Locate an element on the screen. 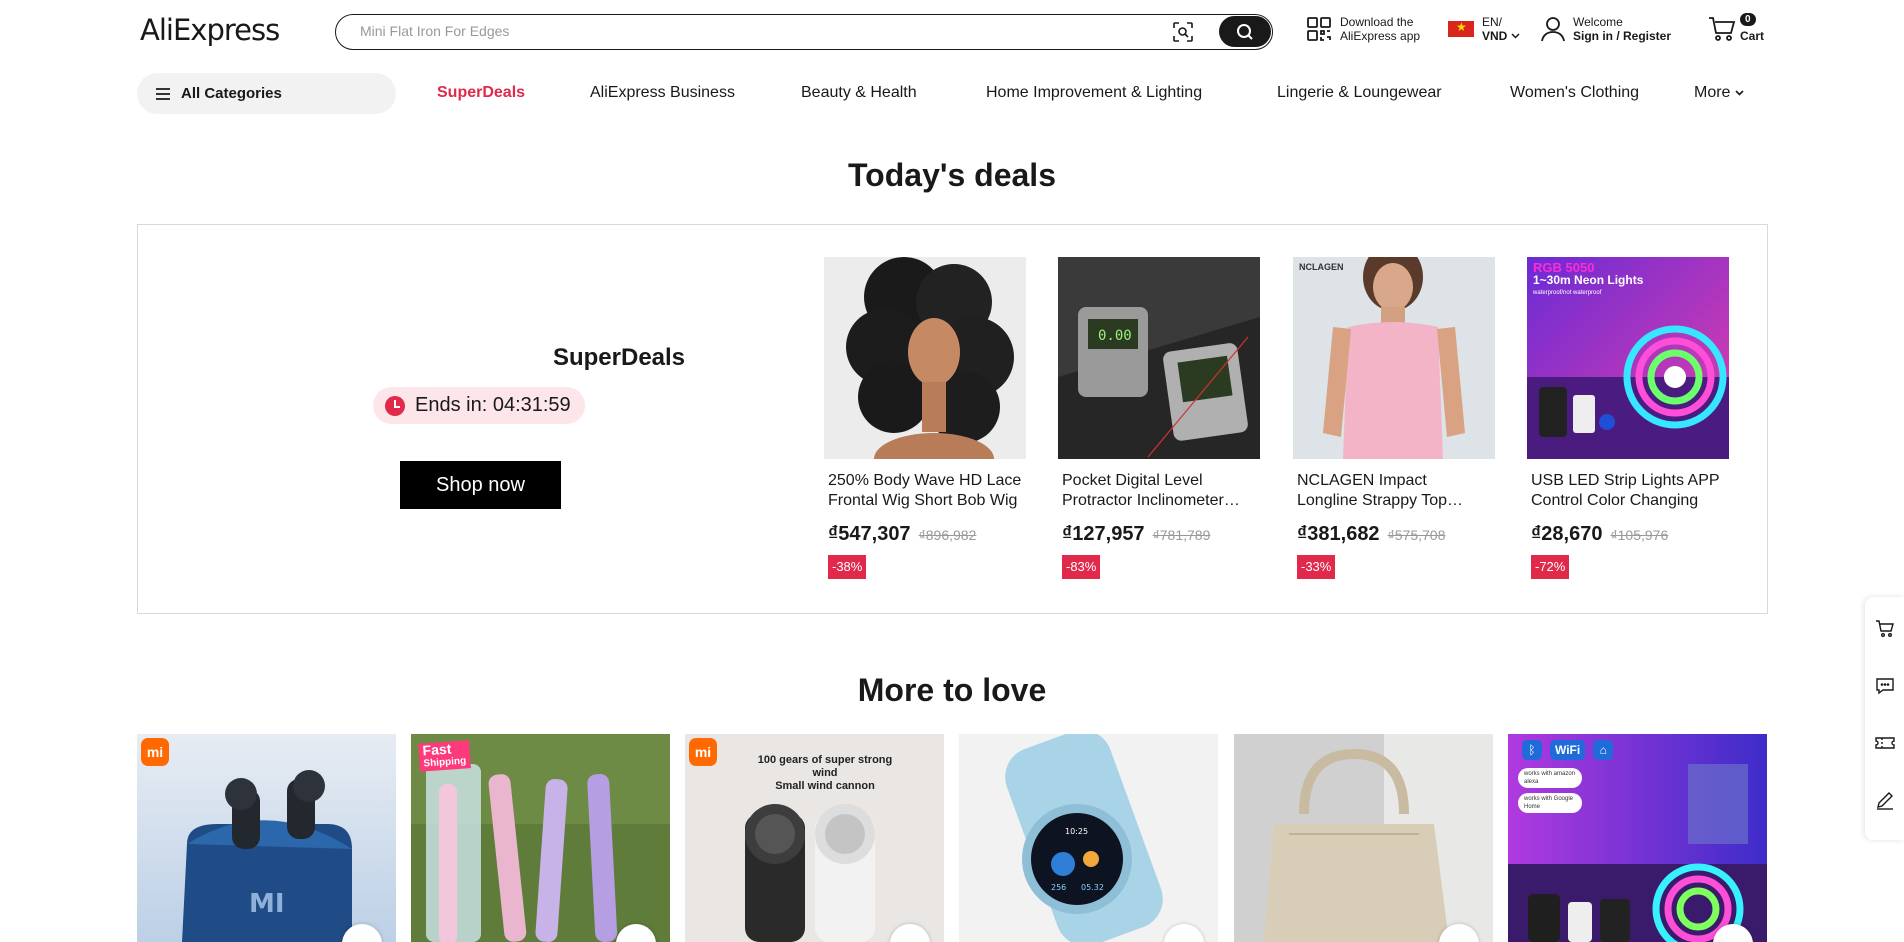 This screenshot has height=942, width=1904. more-to-love-title: More to love is located at coordinates (952, 690).